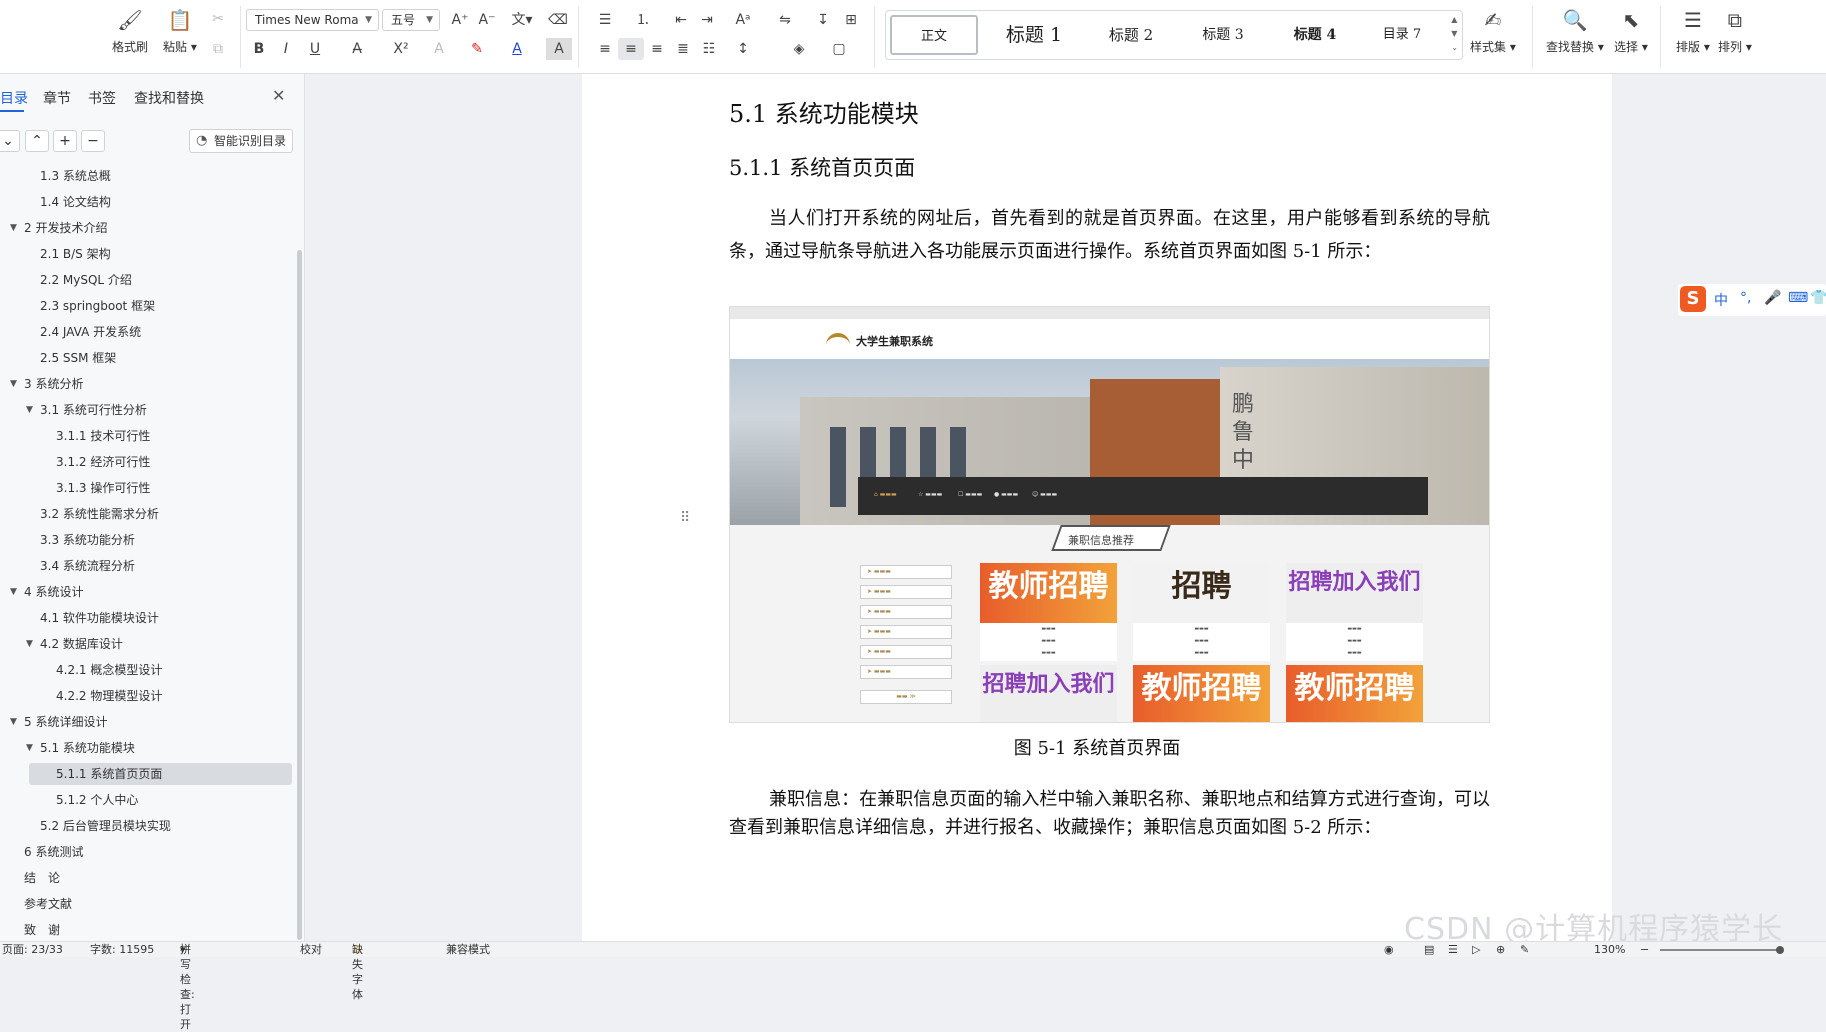 Image resolution: width=1826 pixels, height=1032 pixels. Describe the element at coordinates (37, 141) in the screenshot. I see `move-up-button: ⌃` at that location.